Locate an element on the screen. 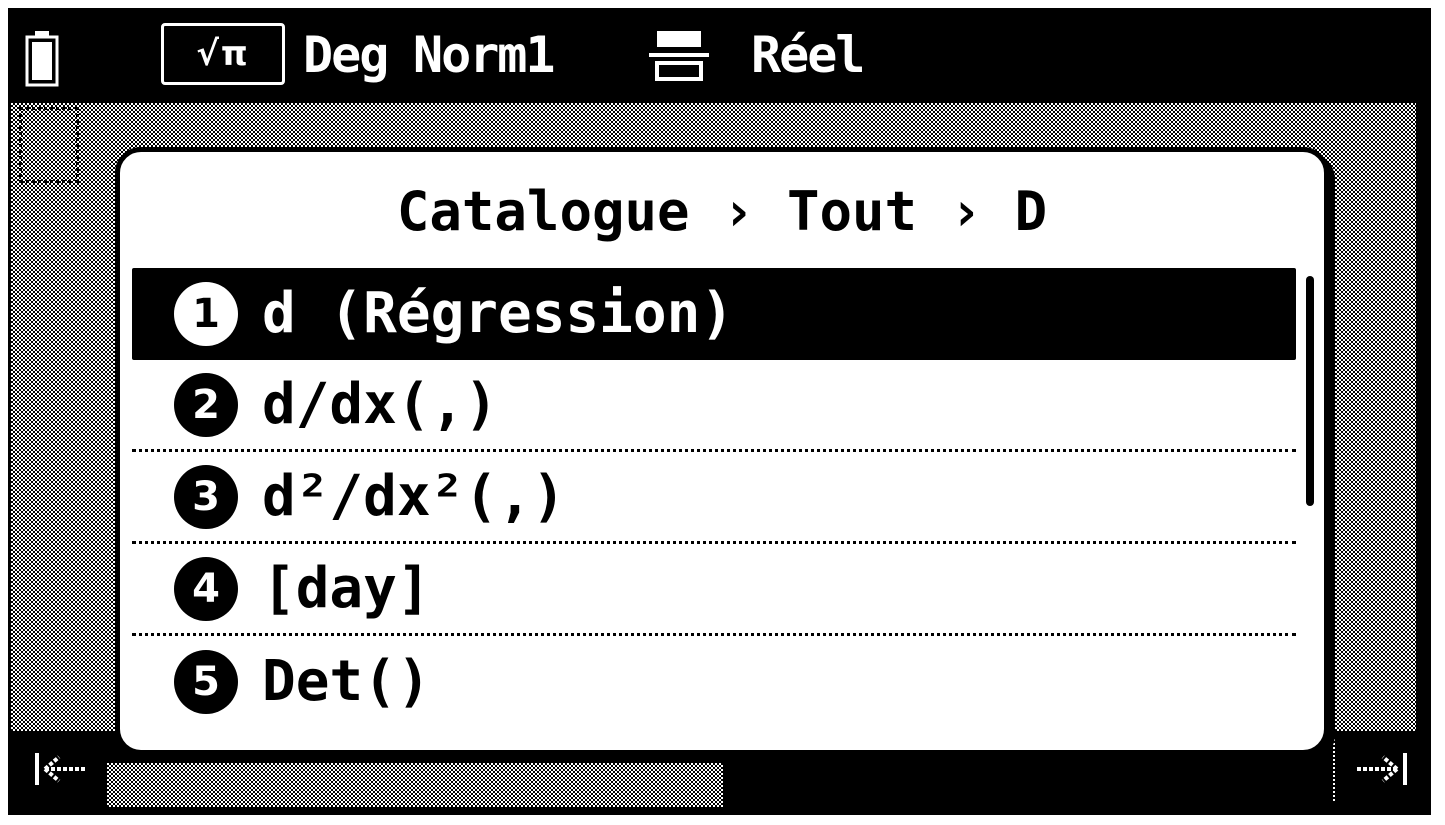  battery-full-icon is located at coordinates (42, 59).